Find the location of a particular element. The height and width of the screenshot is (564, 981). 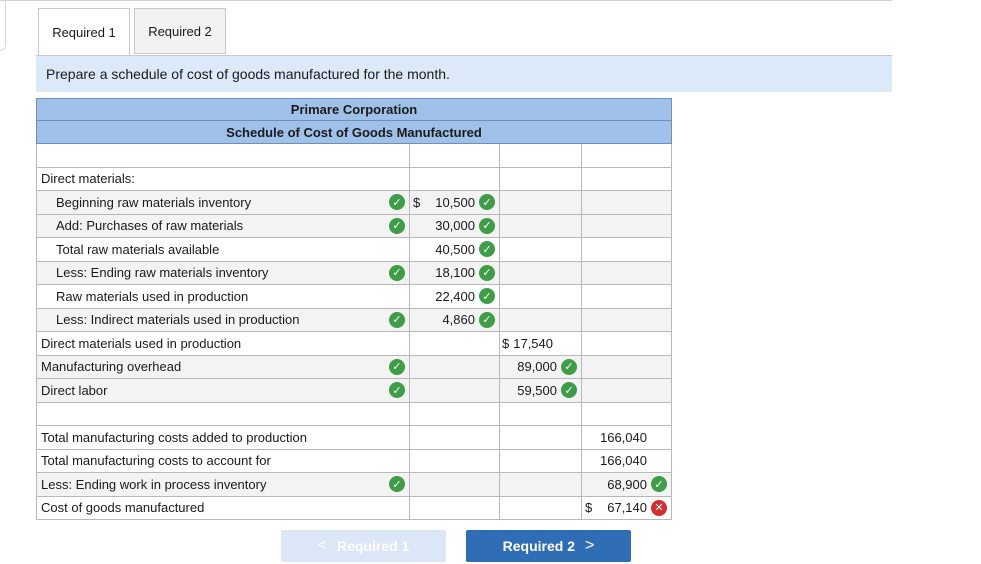

next-button-label: Required 2 is located at coordinates (538, 546).